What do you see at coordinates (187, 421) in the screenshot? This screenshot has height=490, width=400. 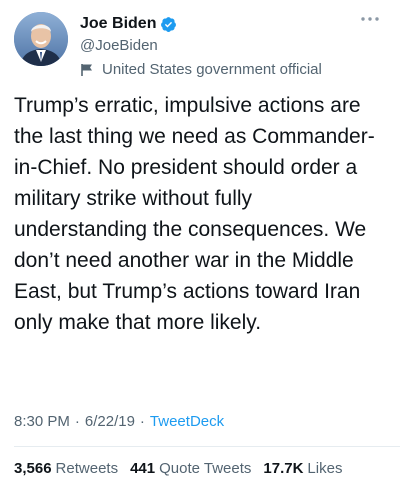 I see `tweet-source-link: TweetDeck` at bounding box center [187, 421].